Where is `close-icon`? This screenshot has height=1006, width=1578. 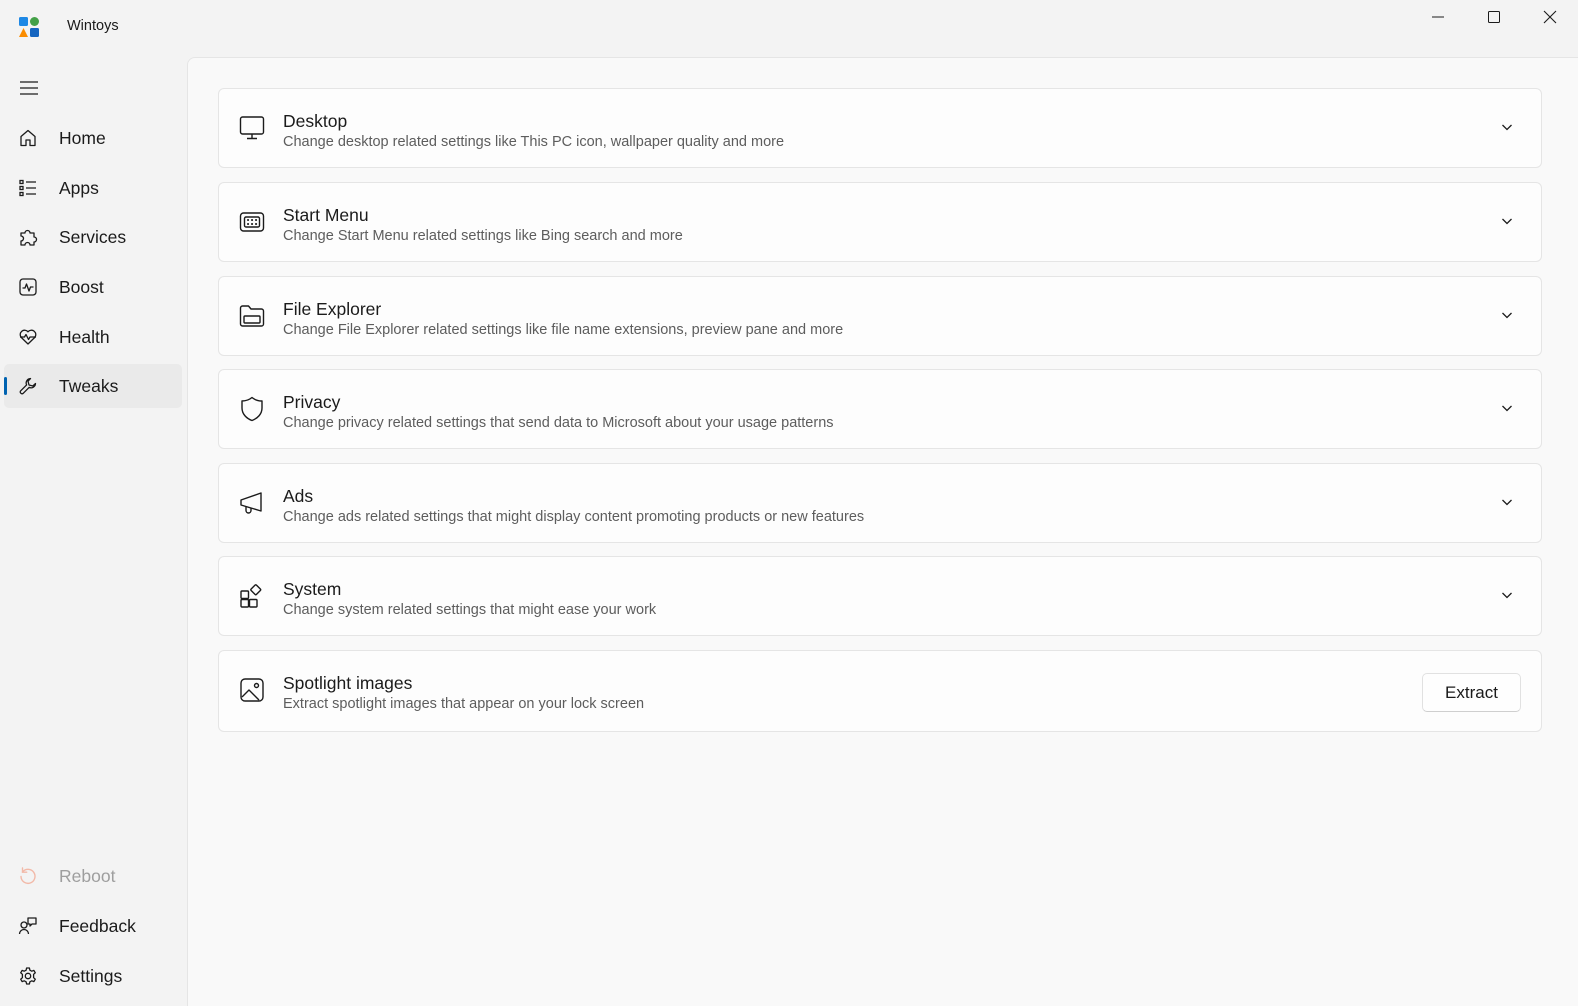 close-icon is located at coordinates (1550, 17).